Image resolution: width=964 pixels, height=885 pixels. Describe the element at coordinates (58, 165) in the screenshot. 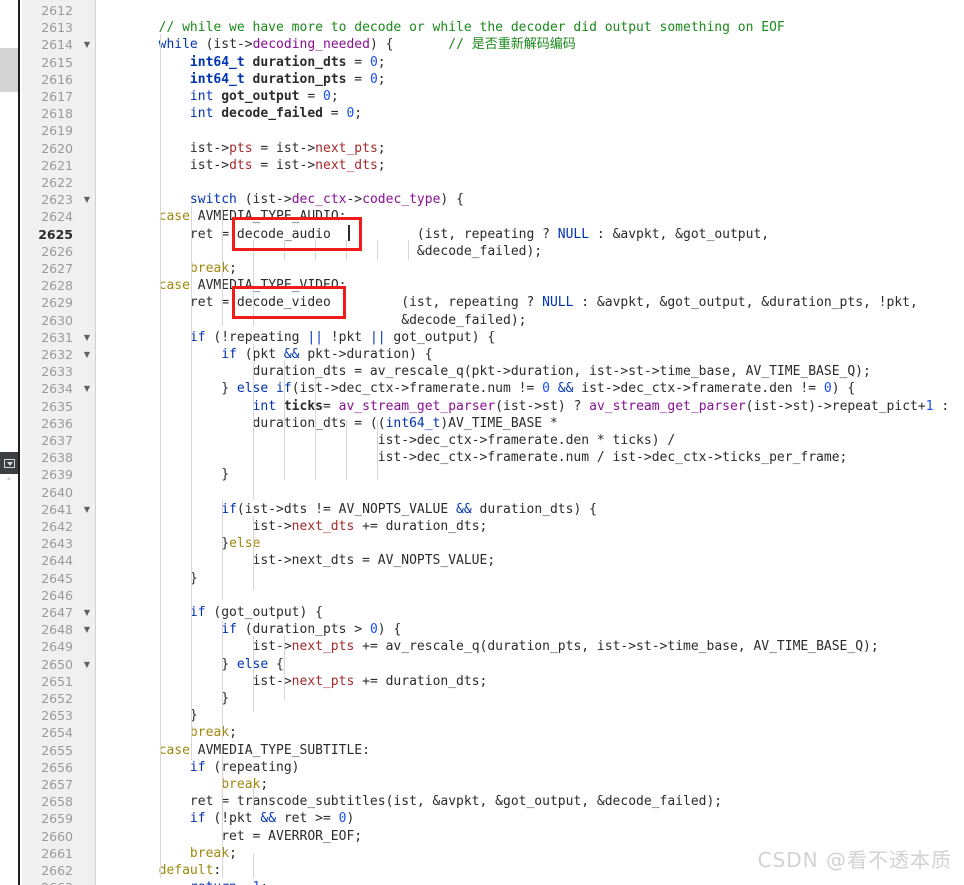

I see `gutter-line-2621: 2621` at that location.